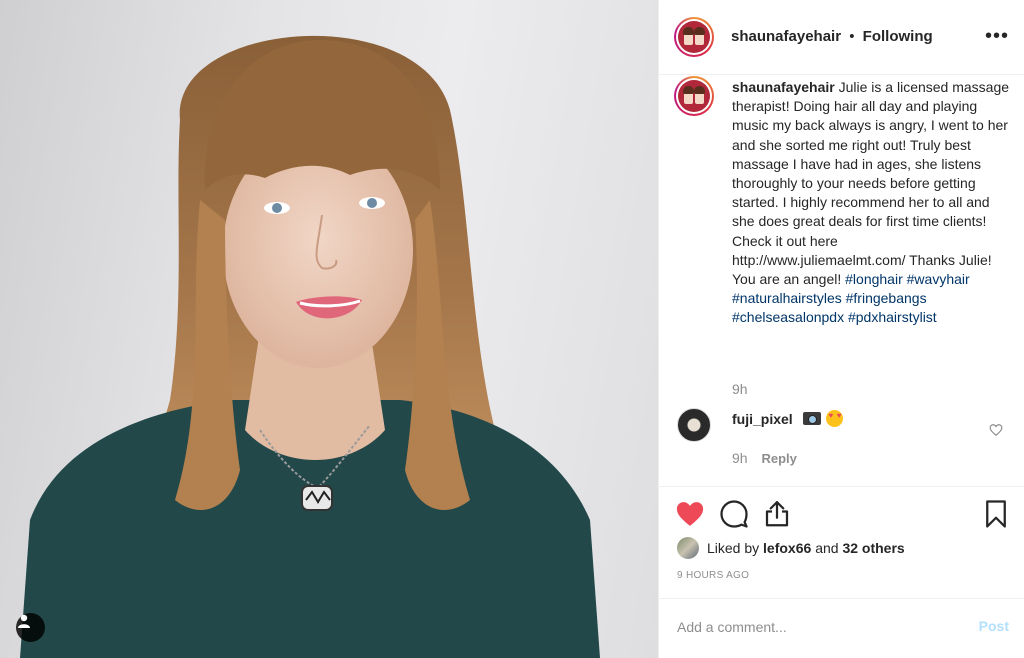 Image resolution: width=1024 pixels, height=658 pixels. Describe the element at coordinates (694, 96) in the screenshot. I see `caption-author-avatar` at that location.